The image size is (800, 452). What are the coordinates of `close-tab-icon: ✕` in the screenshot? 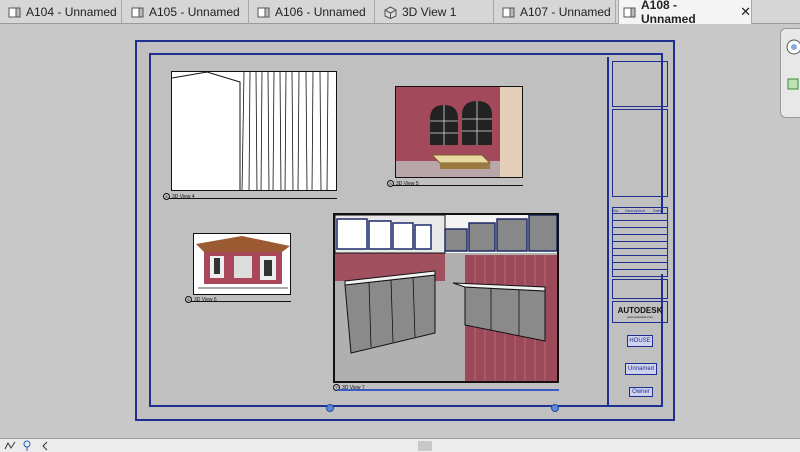 It's located at (745, 12).